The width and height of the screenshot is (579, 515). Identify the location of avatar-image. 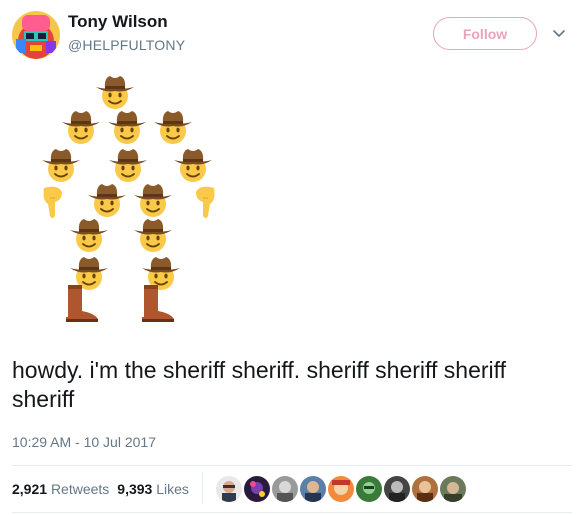
(36, 35).